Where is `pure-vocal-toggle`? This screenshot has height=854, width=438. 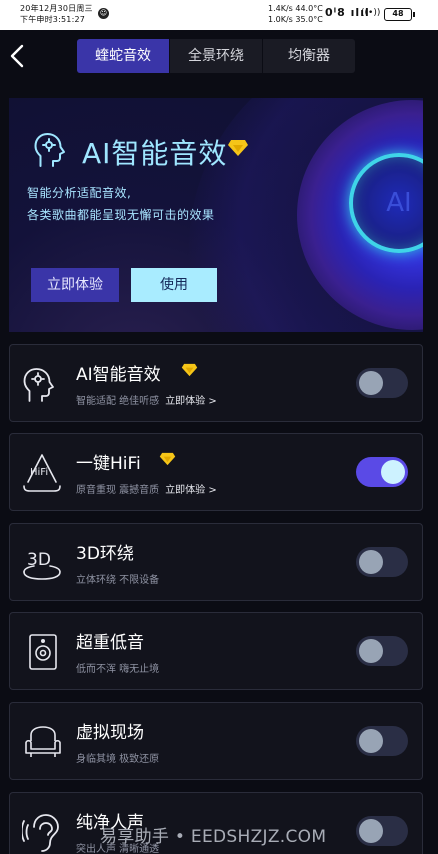 pure-vocal-toggle is located at coordinates (382, 831).